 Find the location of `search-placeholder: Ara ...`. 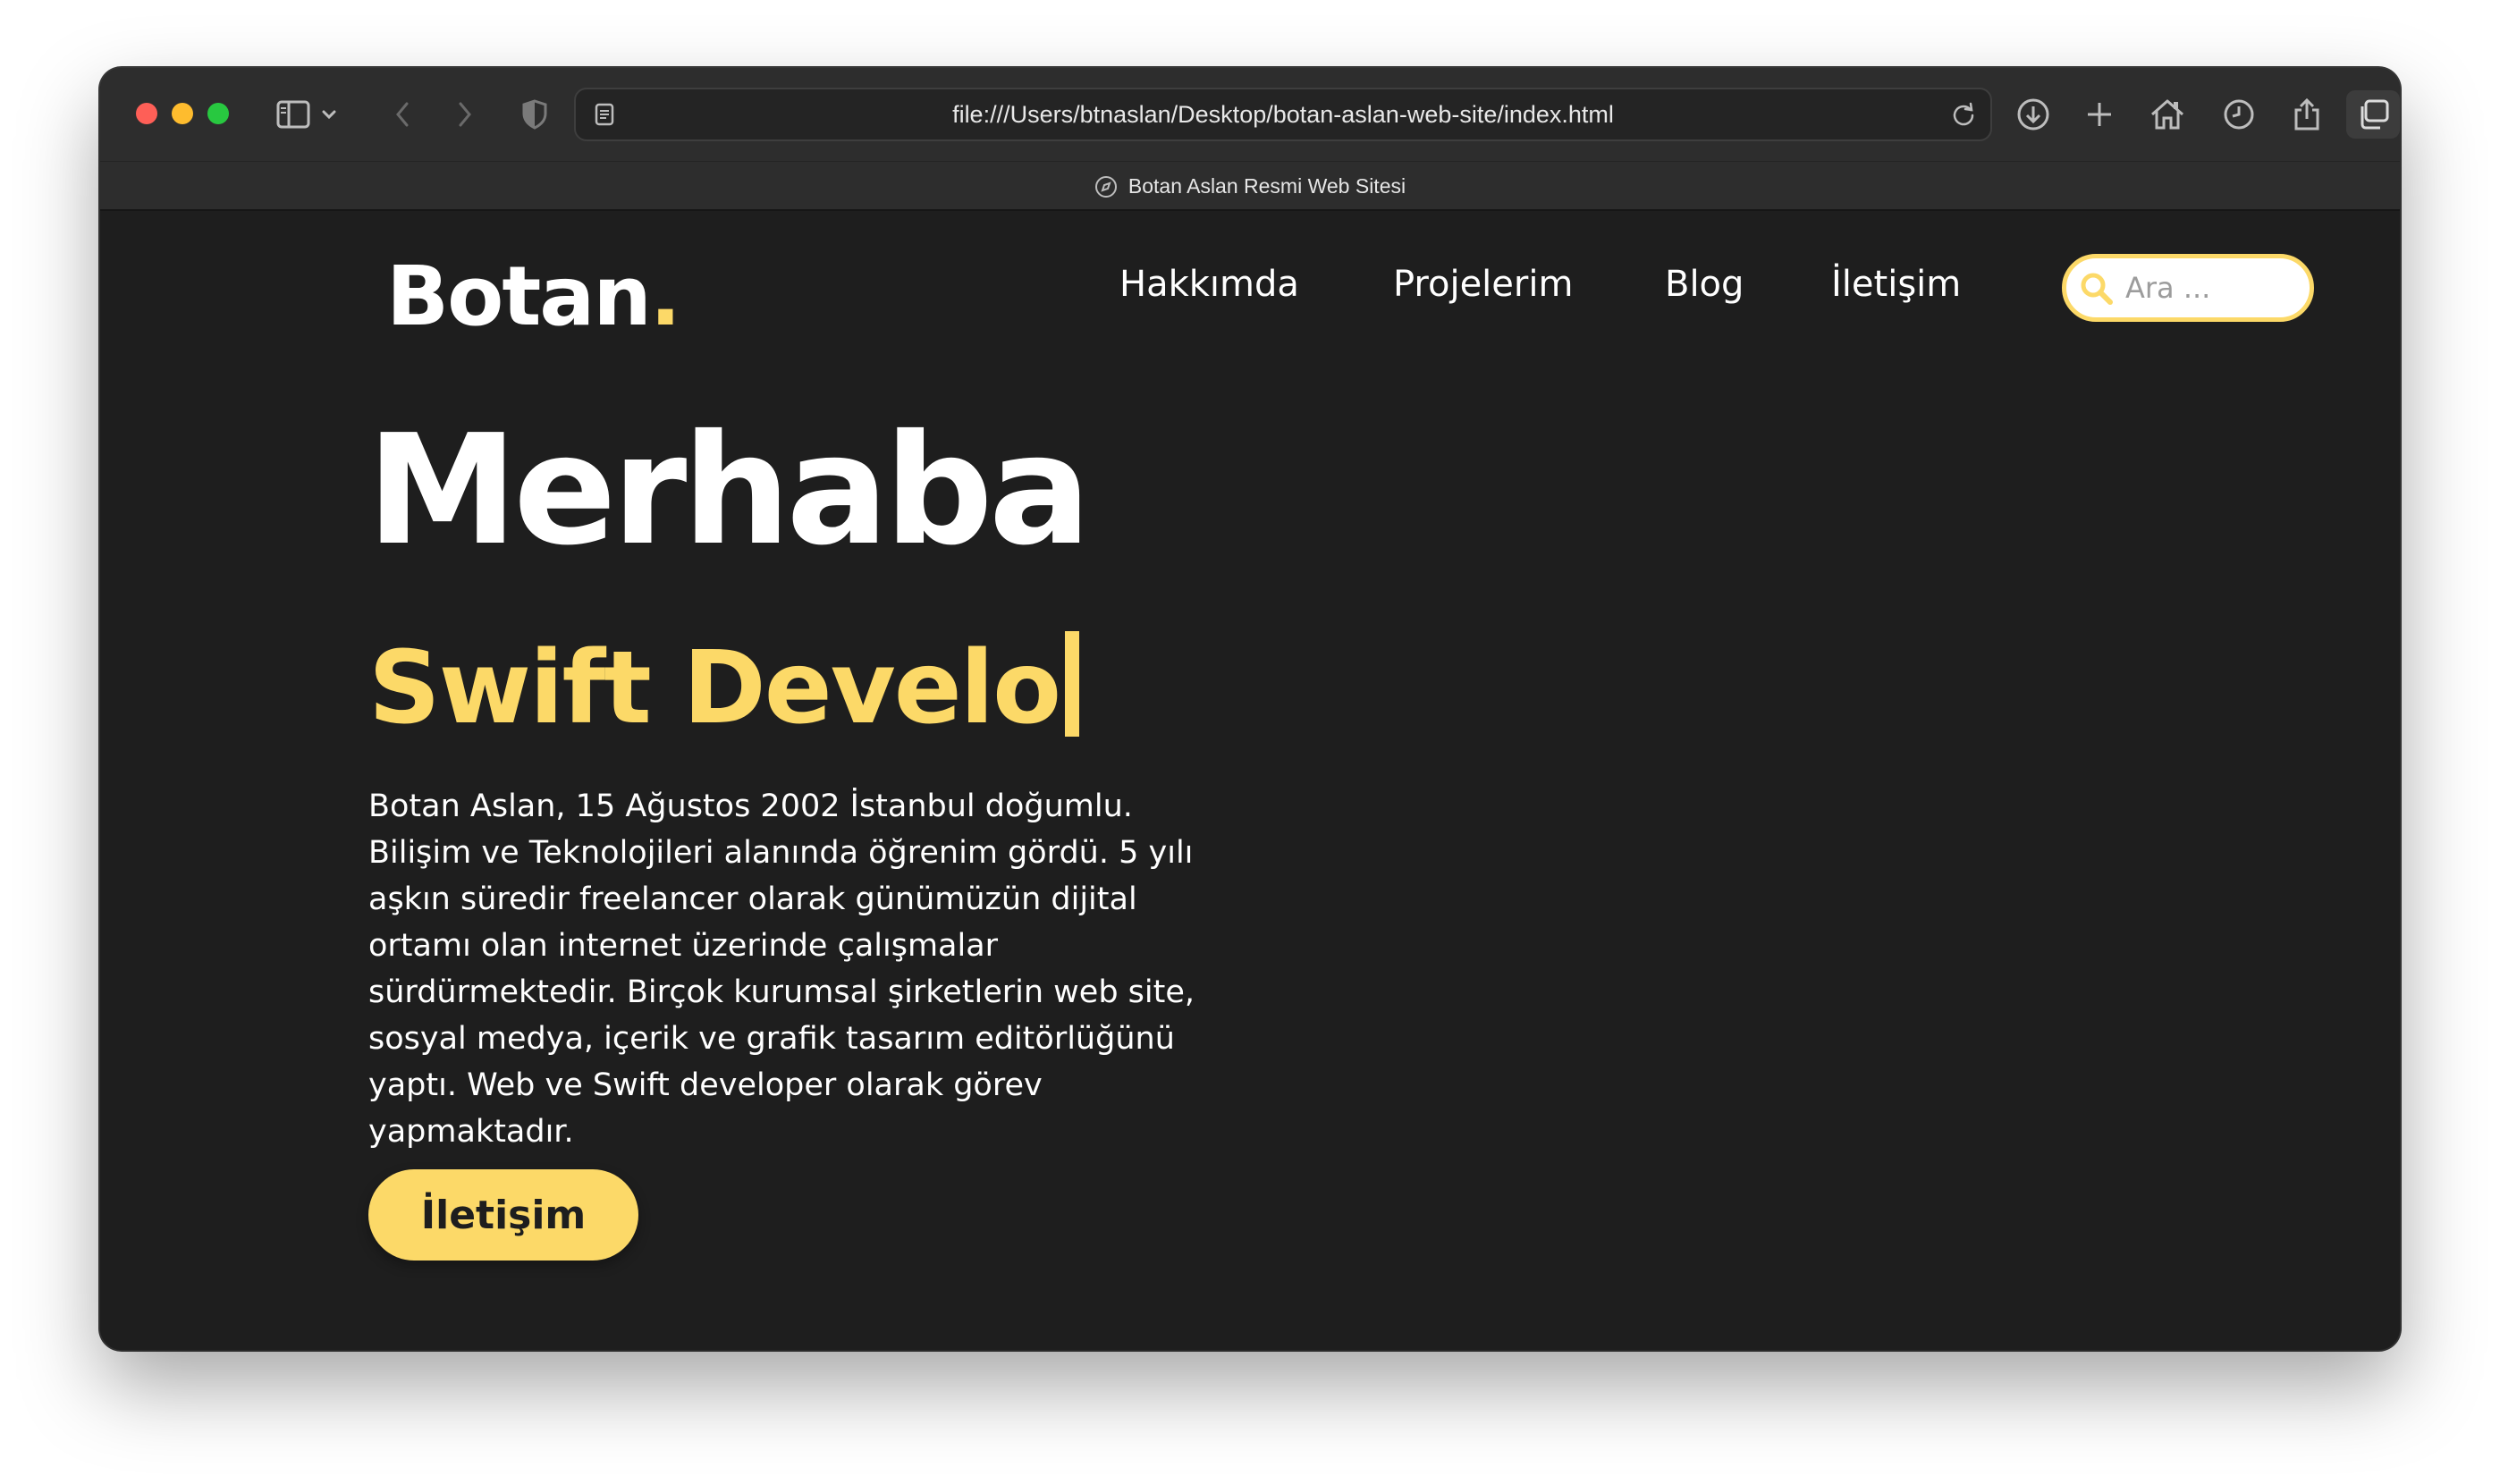

search-placeholder: Ara ... is located at coordinates (2168, 288).